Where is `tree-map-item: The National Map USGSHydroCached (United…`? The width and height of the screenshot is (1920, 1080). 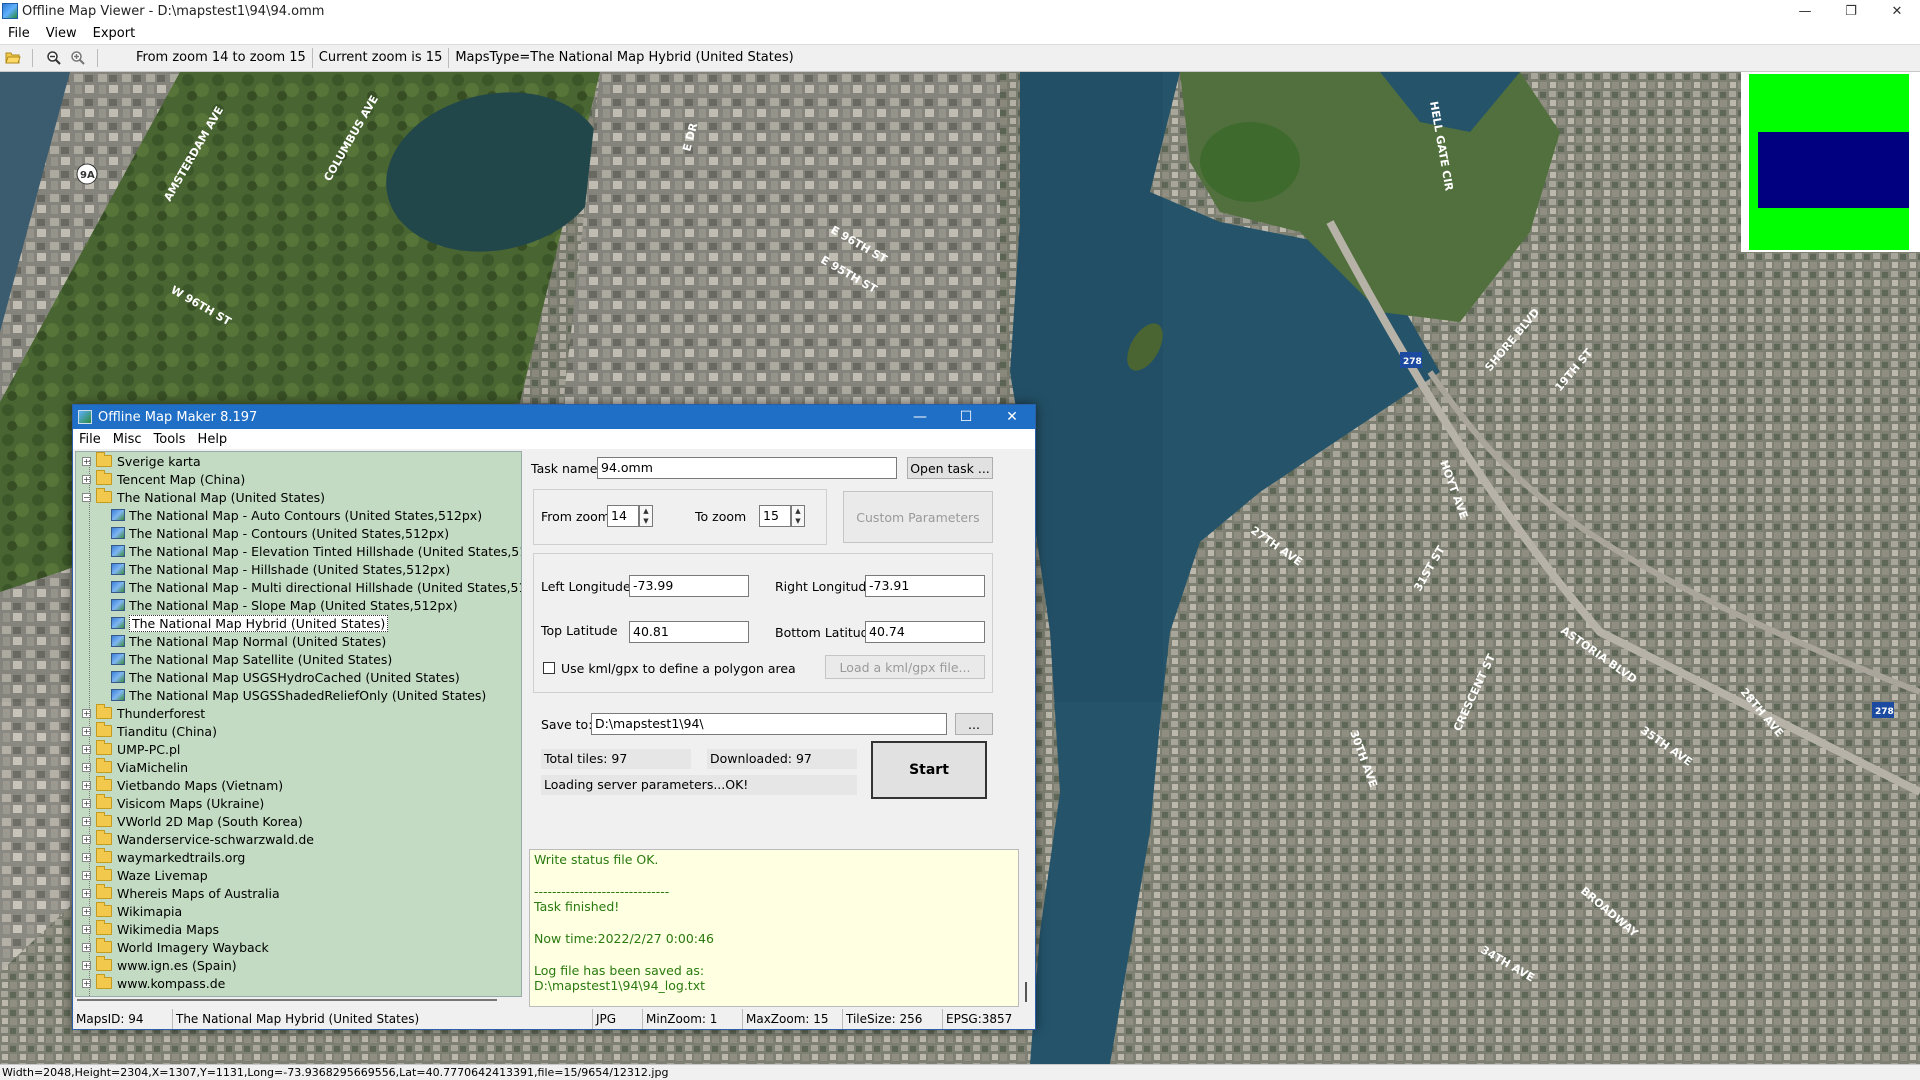 tree-map-item: The National Map USGSHydroCached (United… is located at coordinates (298, 677).